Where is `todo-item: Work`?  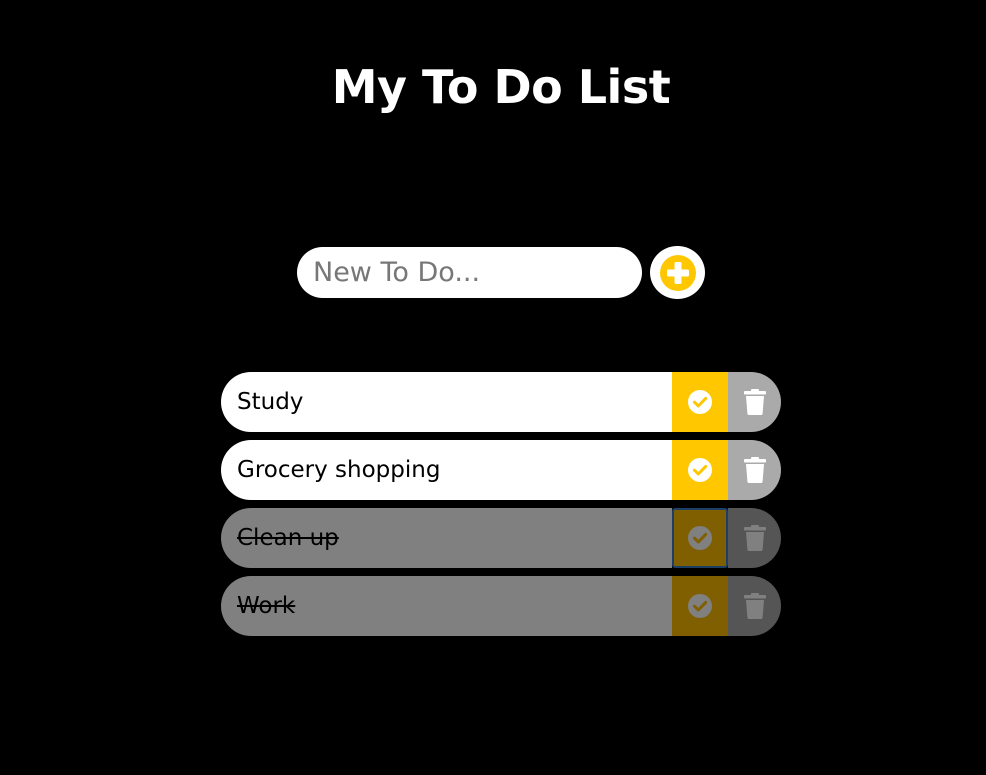 todo-item: Work is located at coordinates (501, 606).